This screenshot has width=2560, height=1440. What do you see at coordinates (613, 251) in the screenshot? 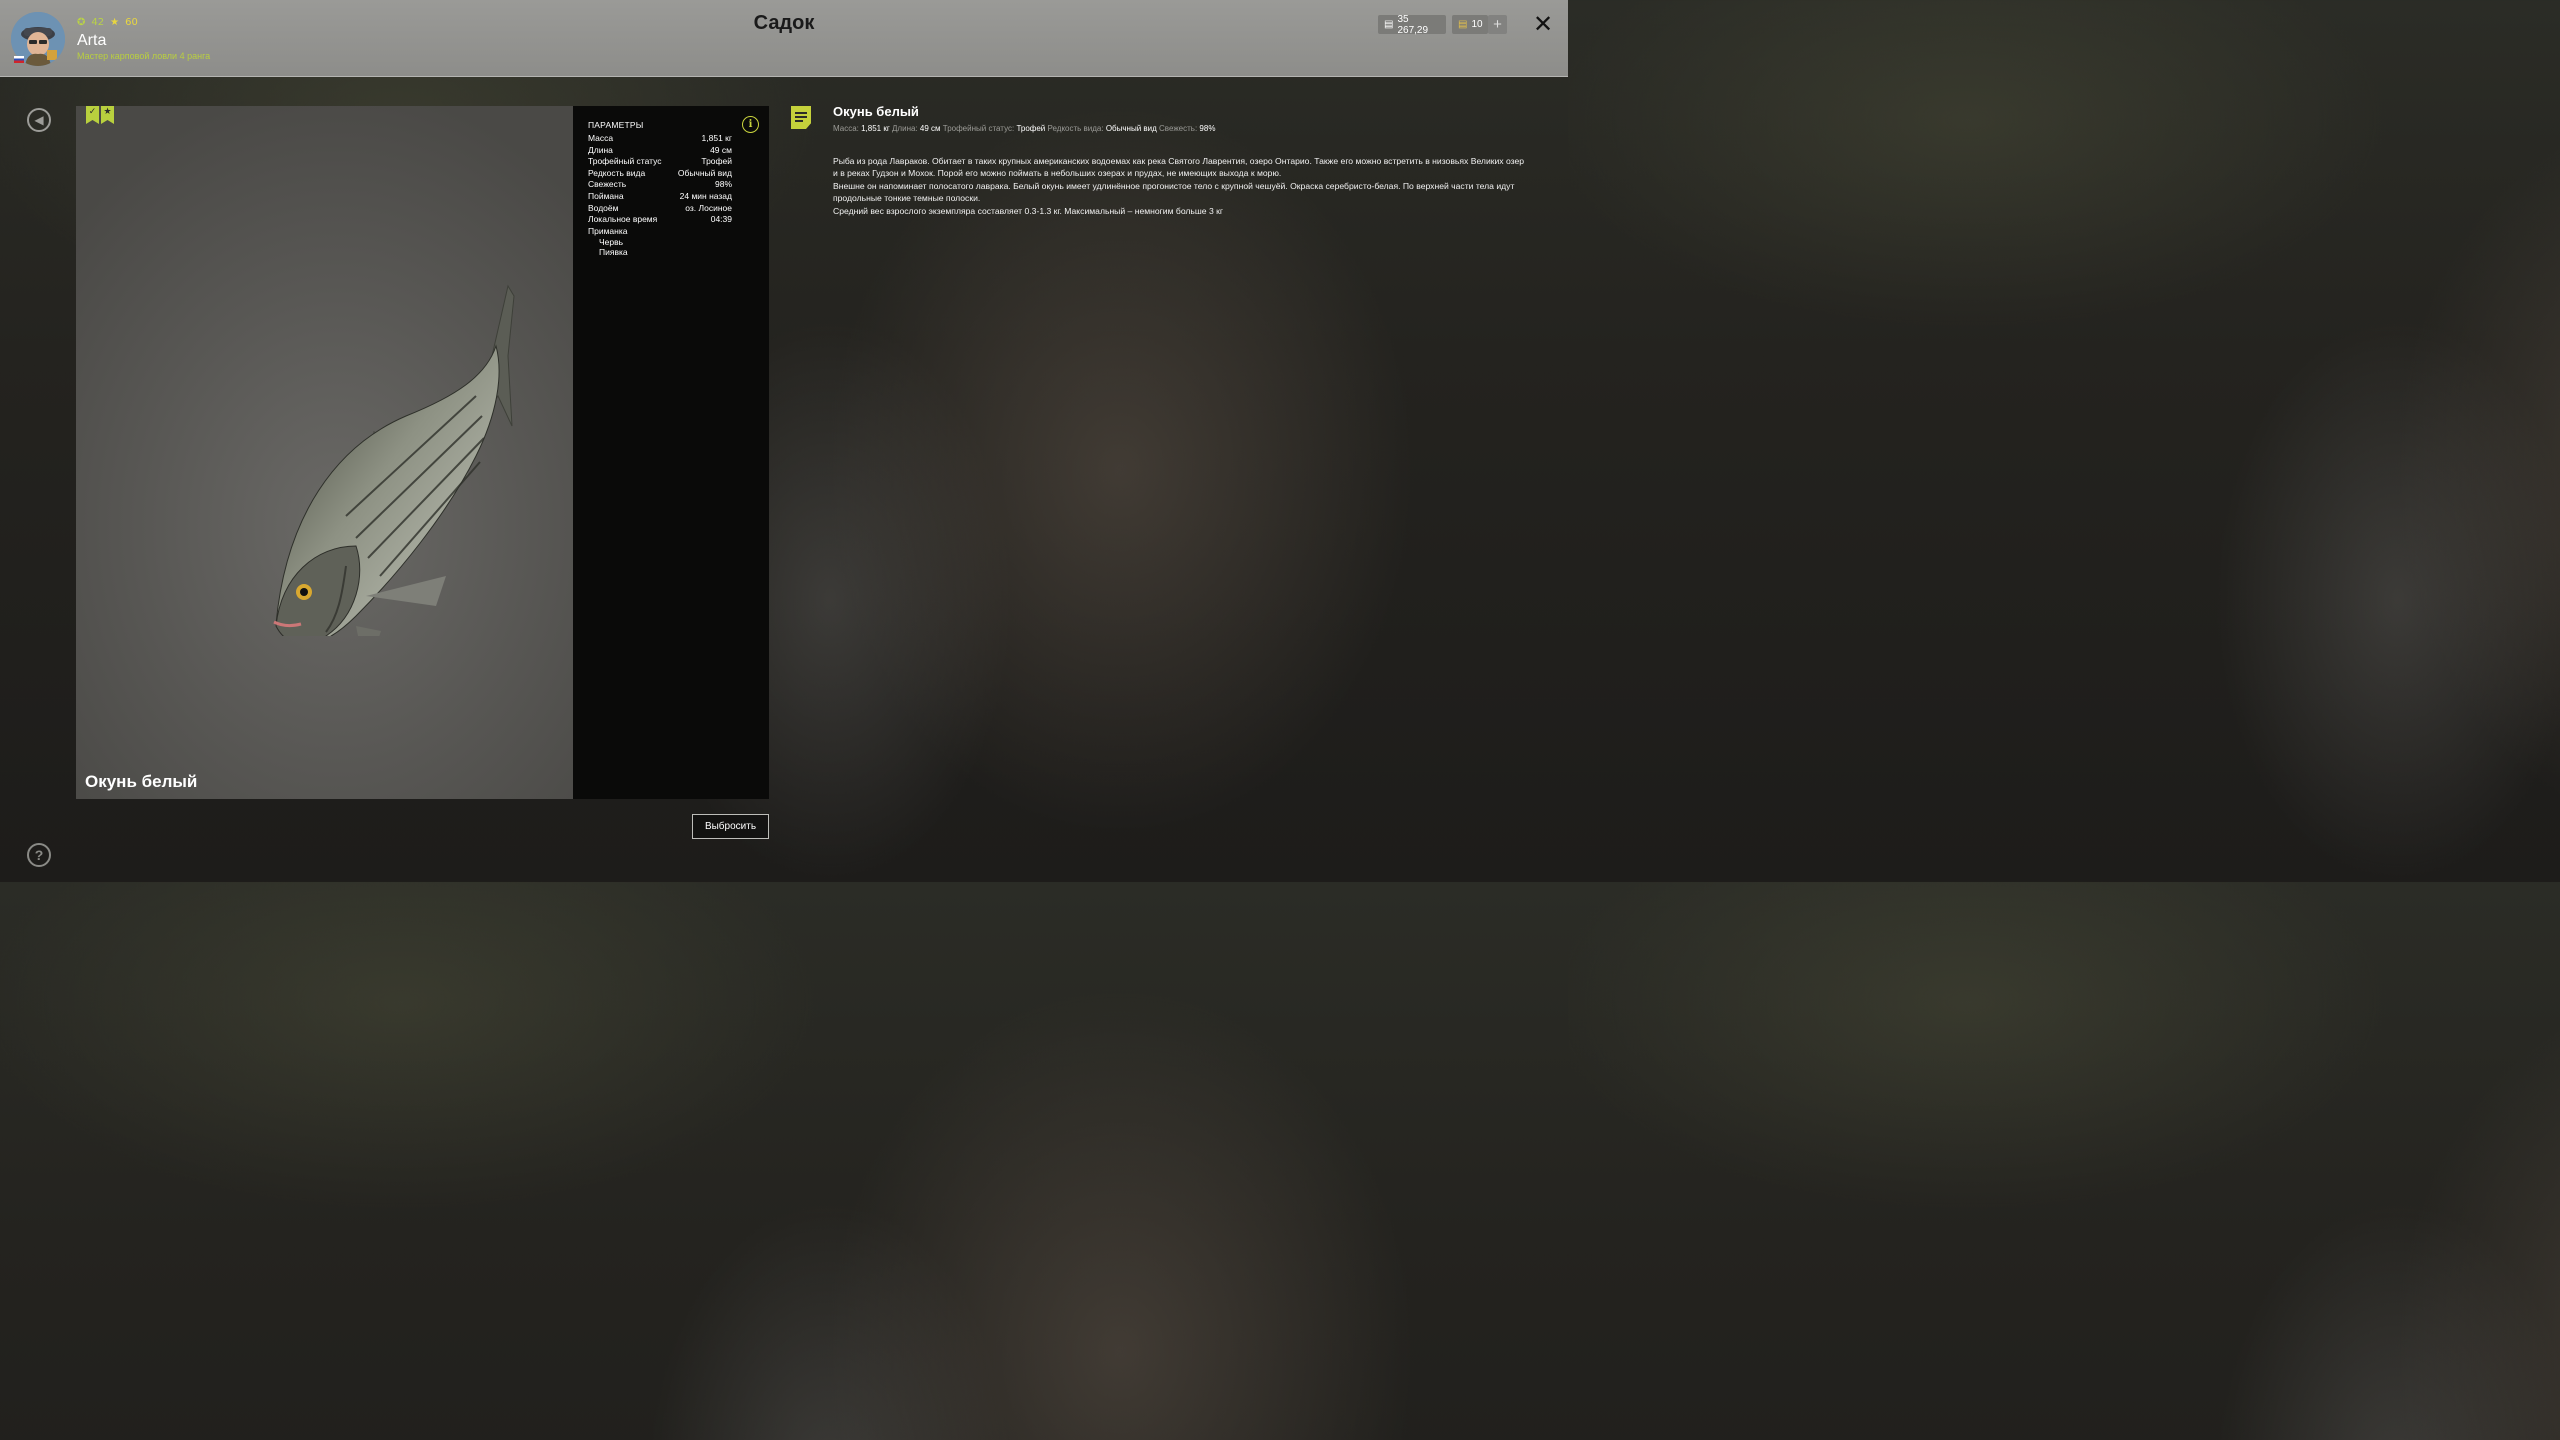
I see `bait-item: Пиявка` at bounding box center [613, 251].